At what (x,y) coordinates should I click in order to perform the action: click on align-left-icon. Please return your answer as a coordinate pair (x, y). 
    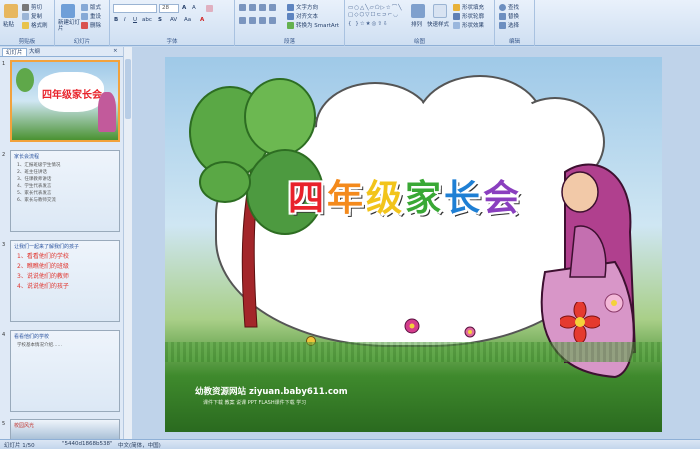
    Looking at the image, I should click on (242, 20).